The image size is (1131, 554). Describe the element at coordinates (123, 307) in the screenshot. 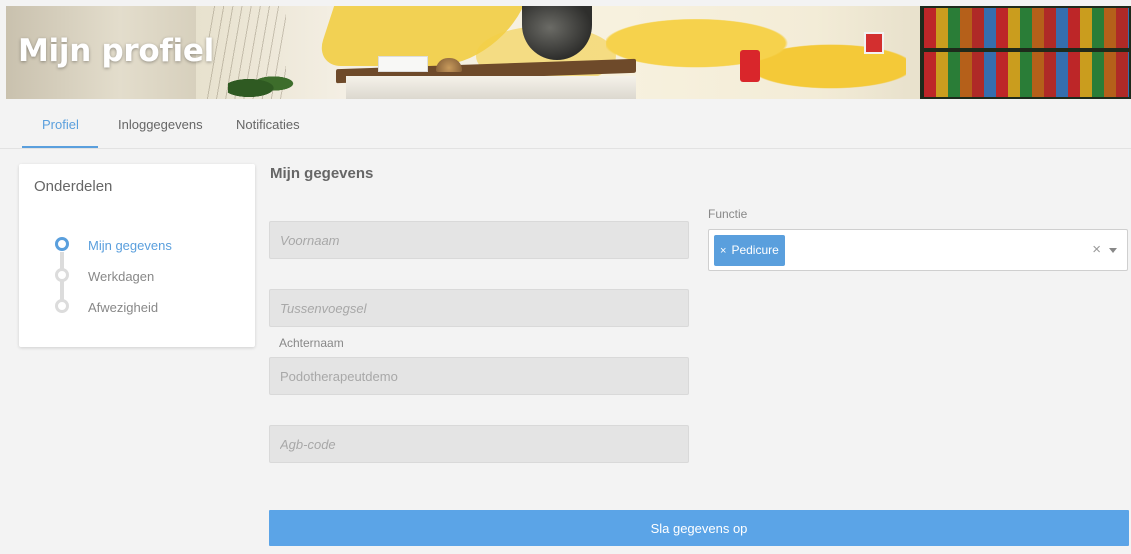

I see `sidebar-item-afwezigheid: Afwezigheid` at that location.